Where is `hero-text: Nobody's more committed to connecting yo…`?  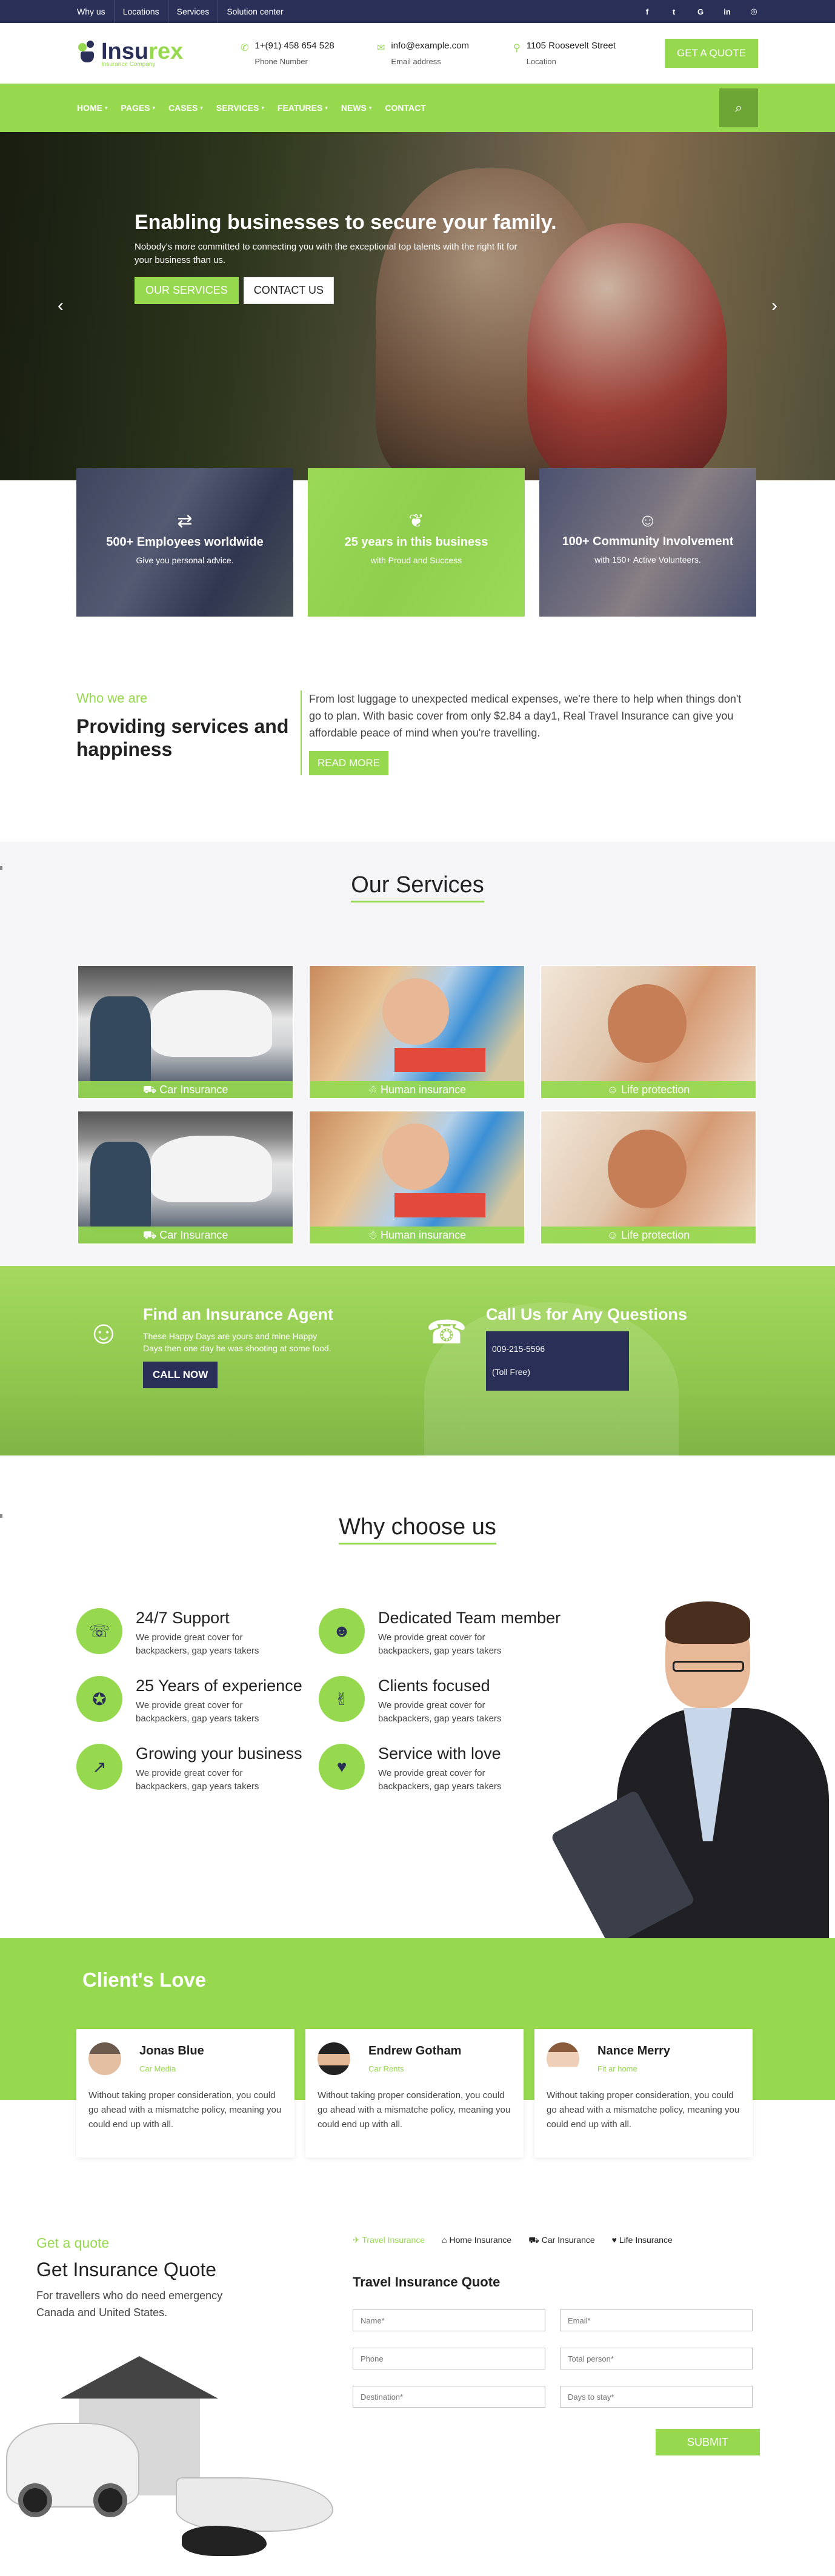
hero-text: Nobody's more committed to connecting yo… is located at coordinates (326, 253).